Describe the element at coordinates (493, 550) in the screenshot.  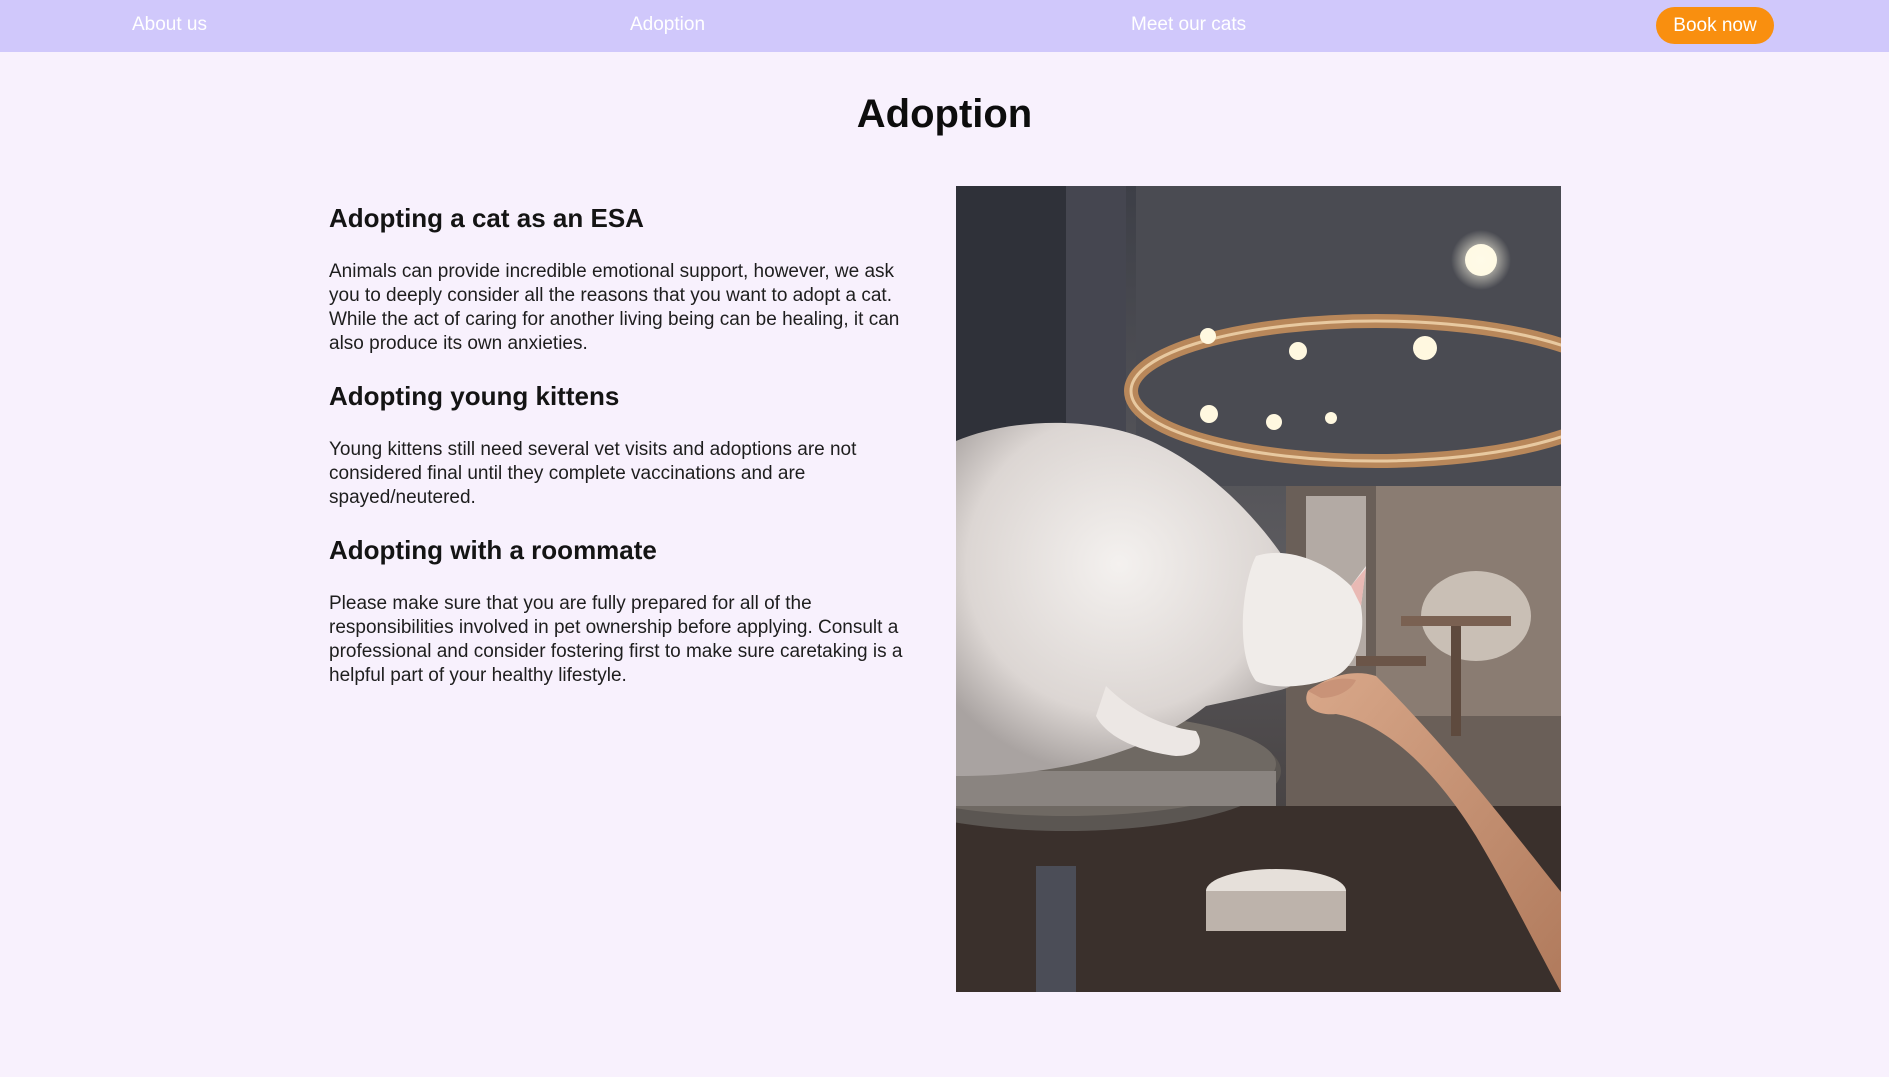
I see `section-heading: Adopting with a roommate` at that location.